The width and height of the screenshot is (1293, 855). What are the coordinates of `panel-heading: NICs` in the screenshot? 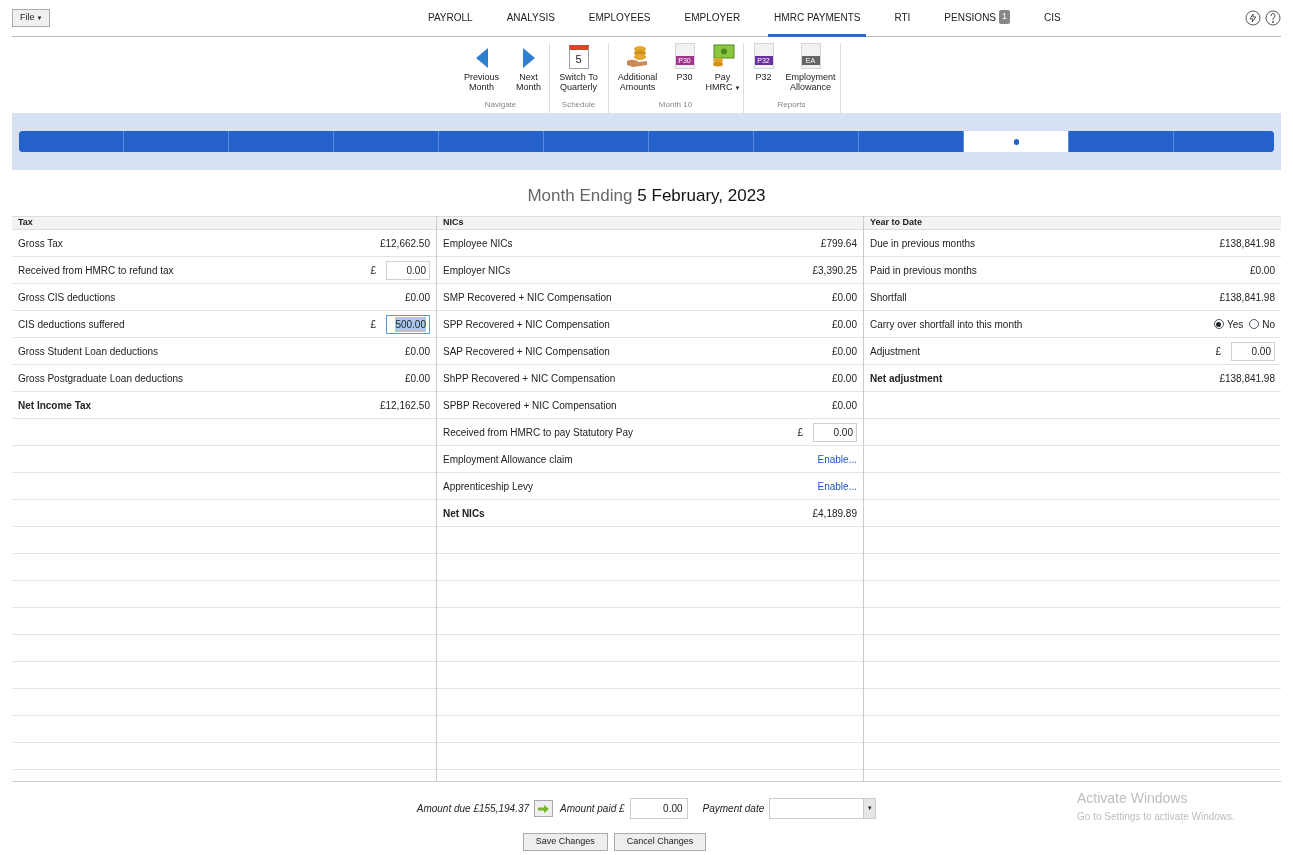 It's located at (453, 223).